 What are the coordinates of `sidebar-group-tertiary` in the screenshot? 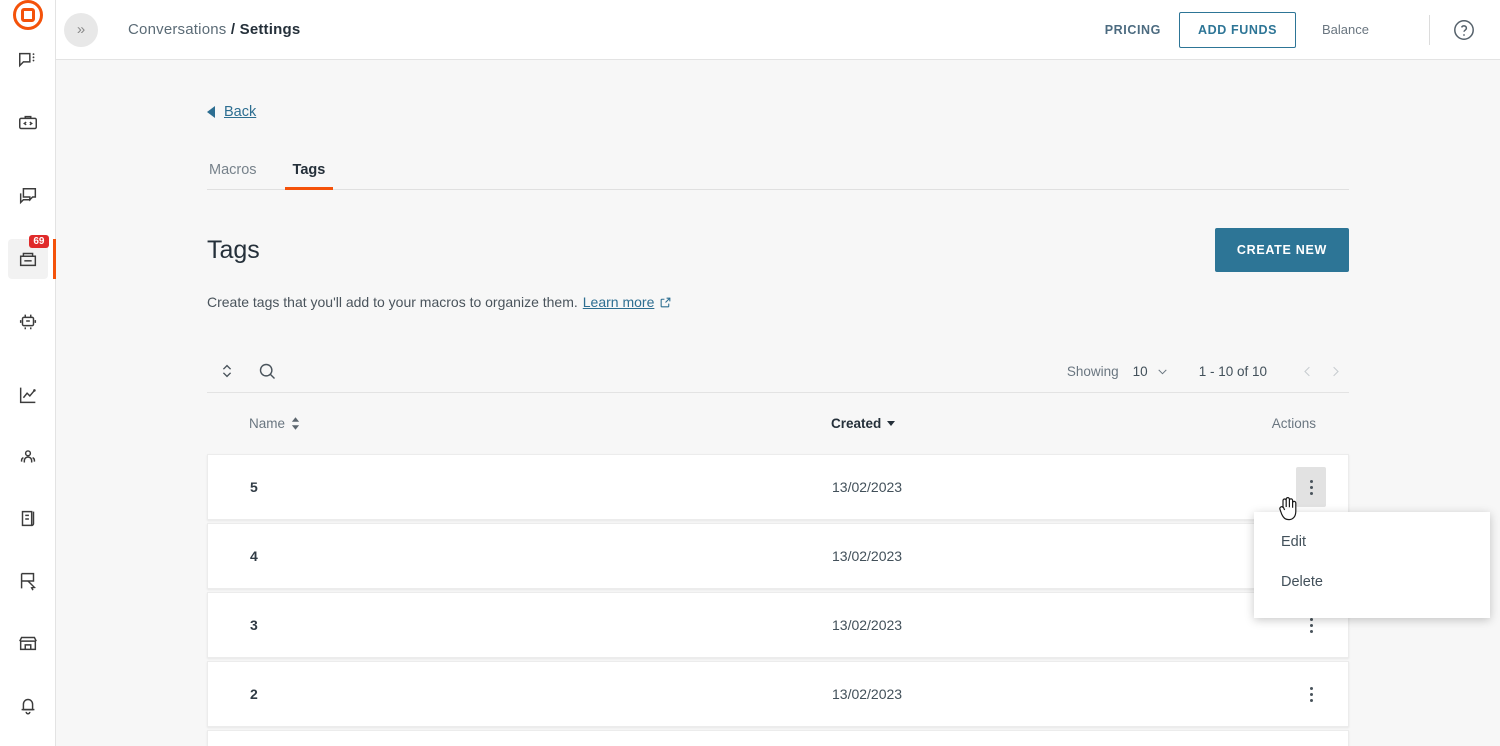 It's located at (28, 519).